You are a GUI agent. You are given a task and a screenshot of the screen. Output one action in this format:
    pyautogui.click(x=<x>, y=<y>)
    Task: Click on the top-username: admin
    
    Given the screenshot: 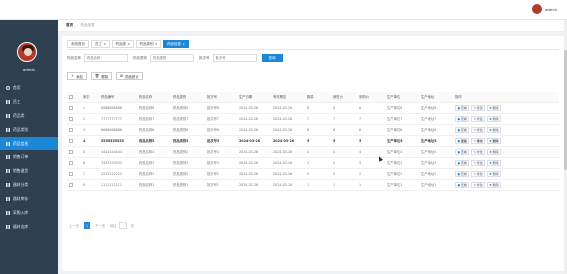 What is the action you would take?
    pyautogui.click(x=551, y=9)
    